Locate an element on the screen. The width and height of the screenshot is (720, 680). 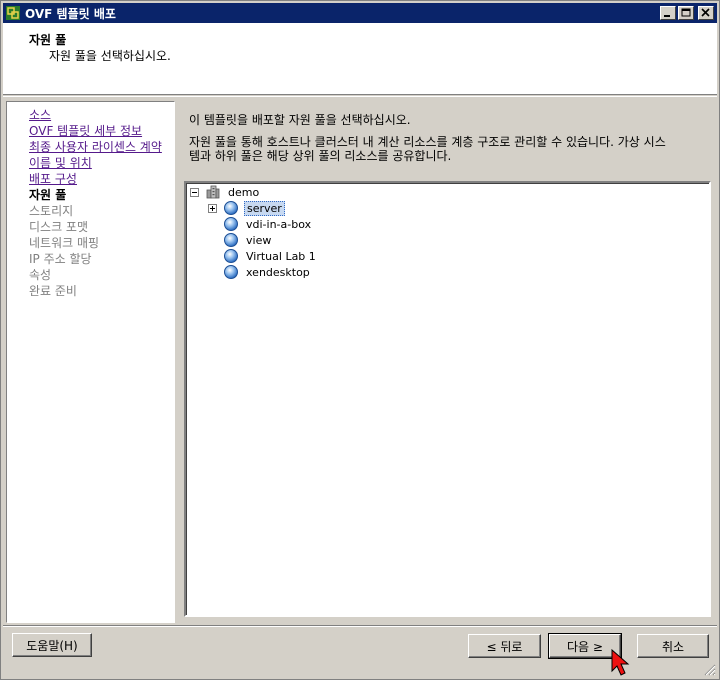
header-divider is located at coordinates (360, 96).